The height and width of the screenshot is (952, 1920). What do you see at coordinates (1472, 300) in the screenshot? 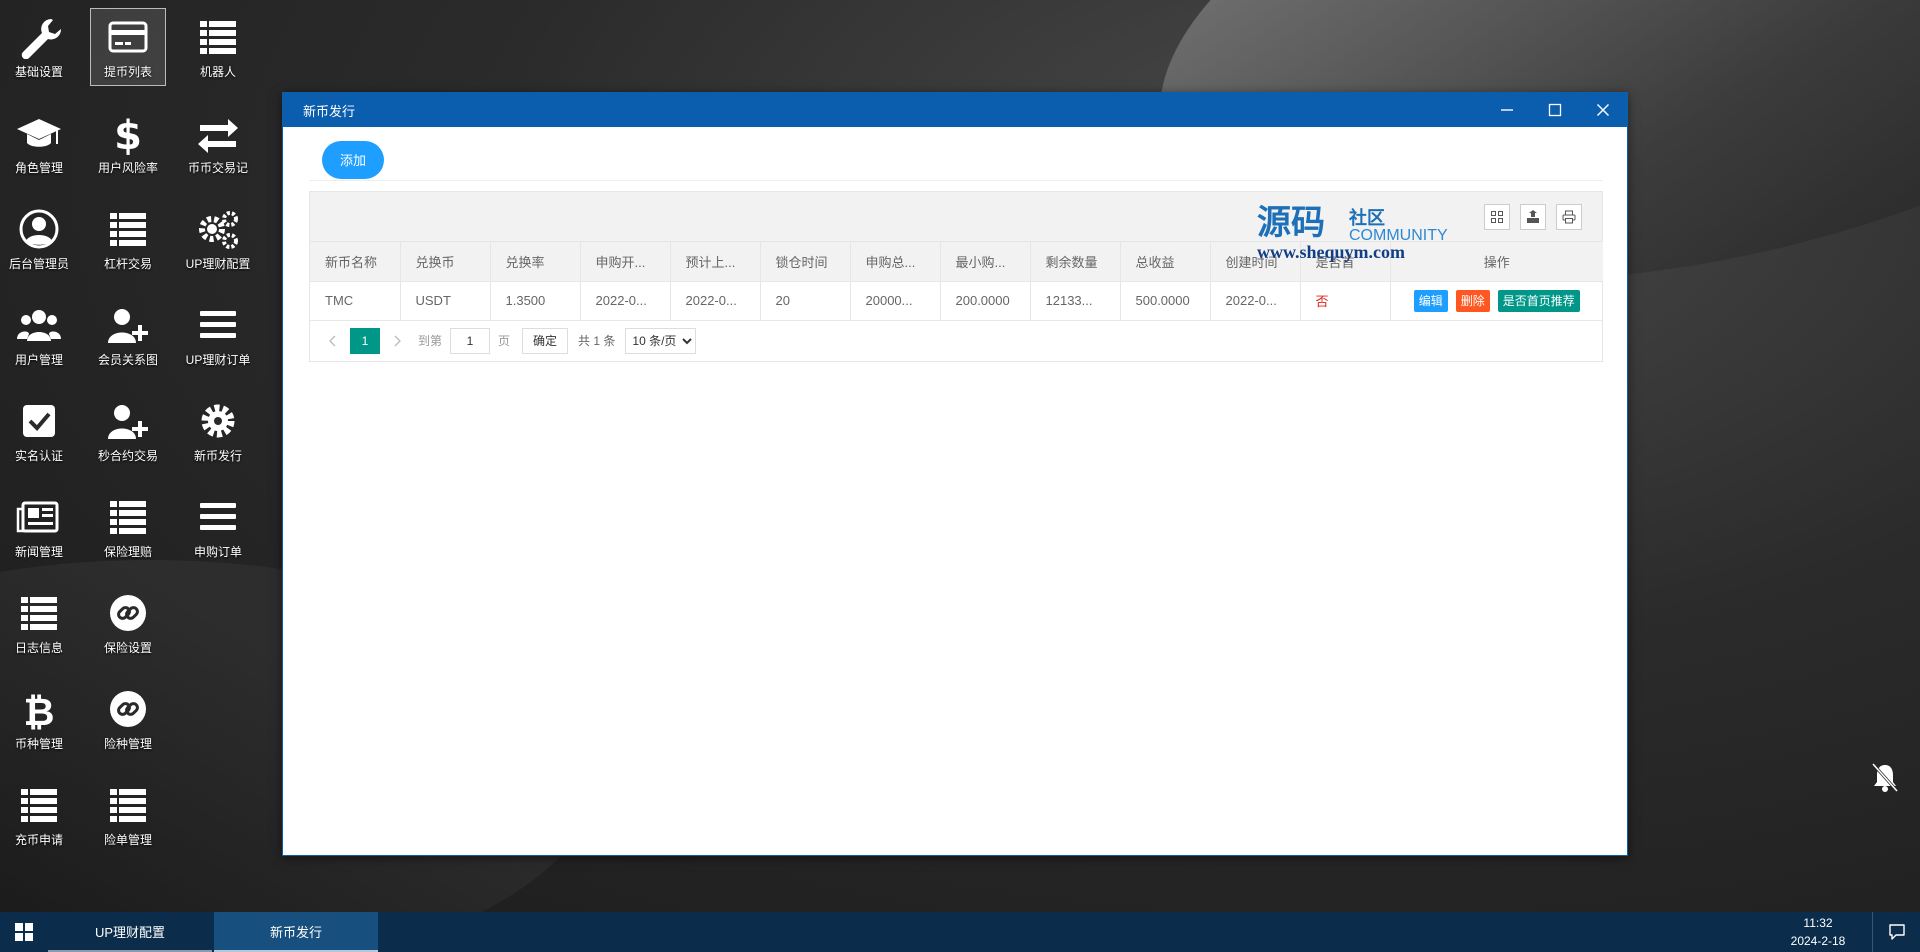
I see `delete-button: 删除` at bounding box center [1472, 300].